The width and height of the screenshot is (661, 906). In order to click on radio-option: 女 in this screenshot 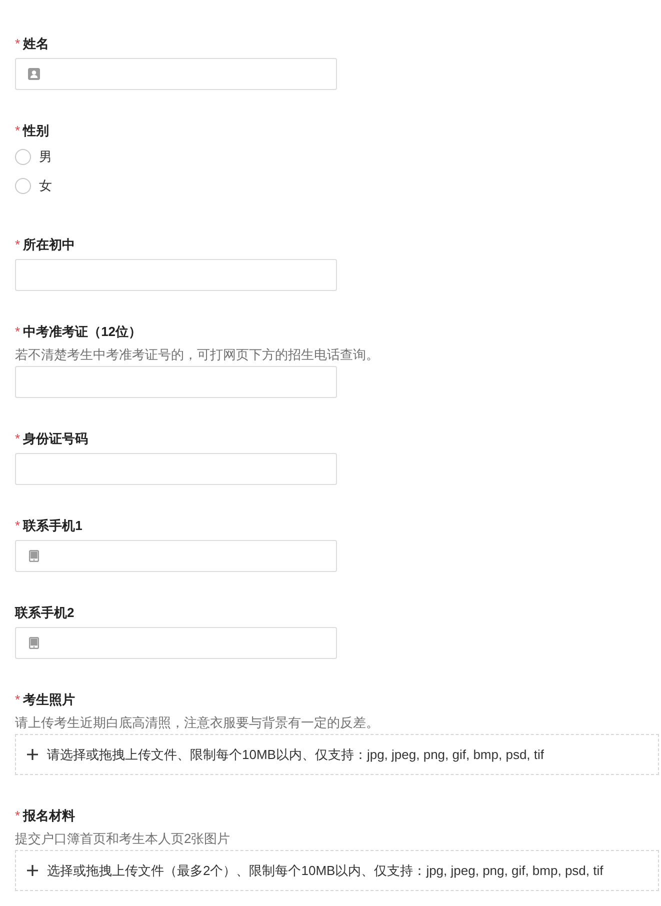, I will do `click(33, 185)`.